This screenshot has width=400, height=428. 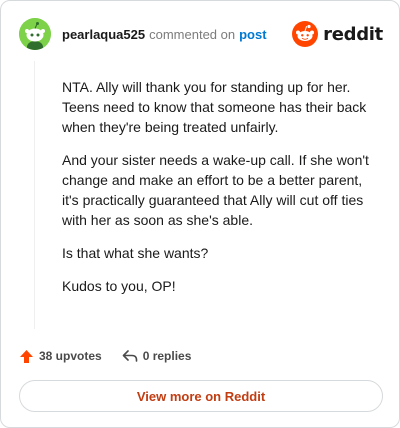 I want to click on post-link: post, so click(x=252, y=34).